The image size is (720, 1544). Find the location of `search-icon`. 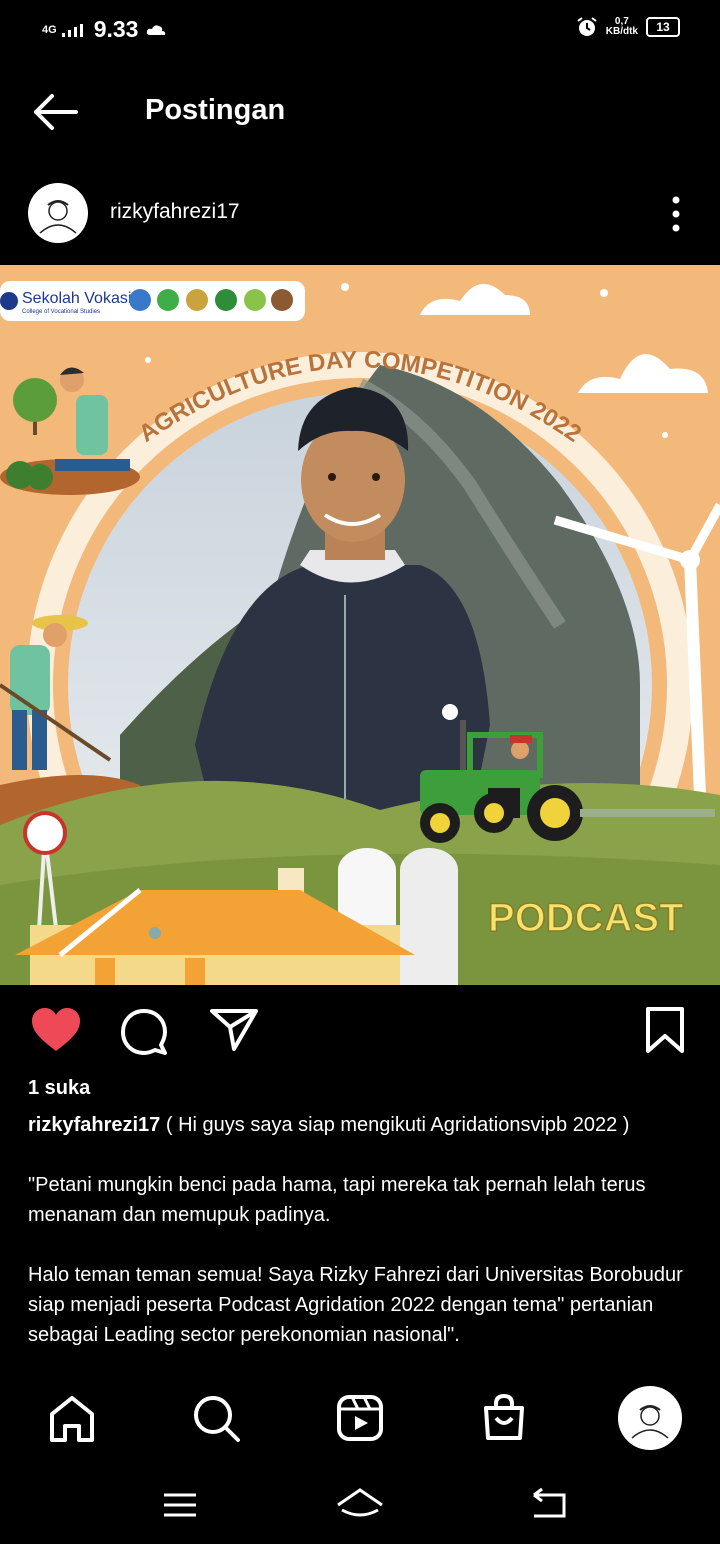

search-icon is located at coordinates (217, 1419).